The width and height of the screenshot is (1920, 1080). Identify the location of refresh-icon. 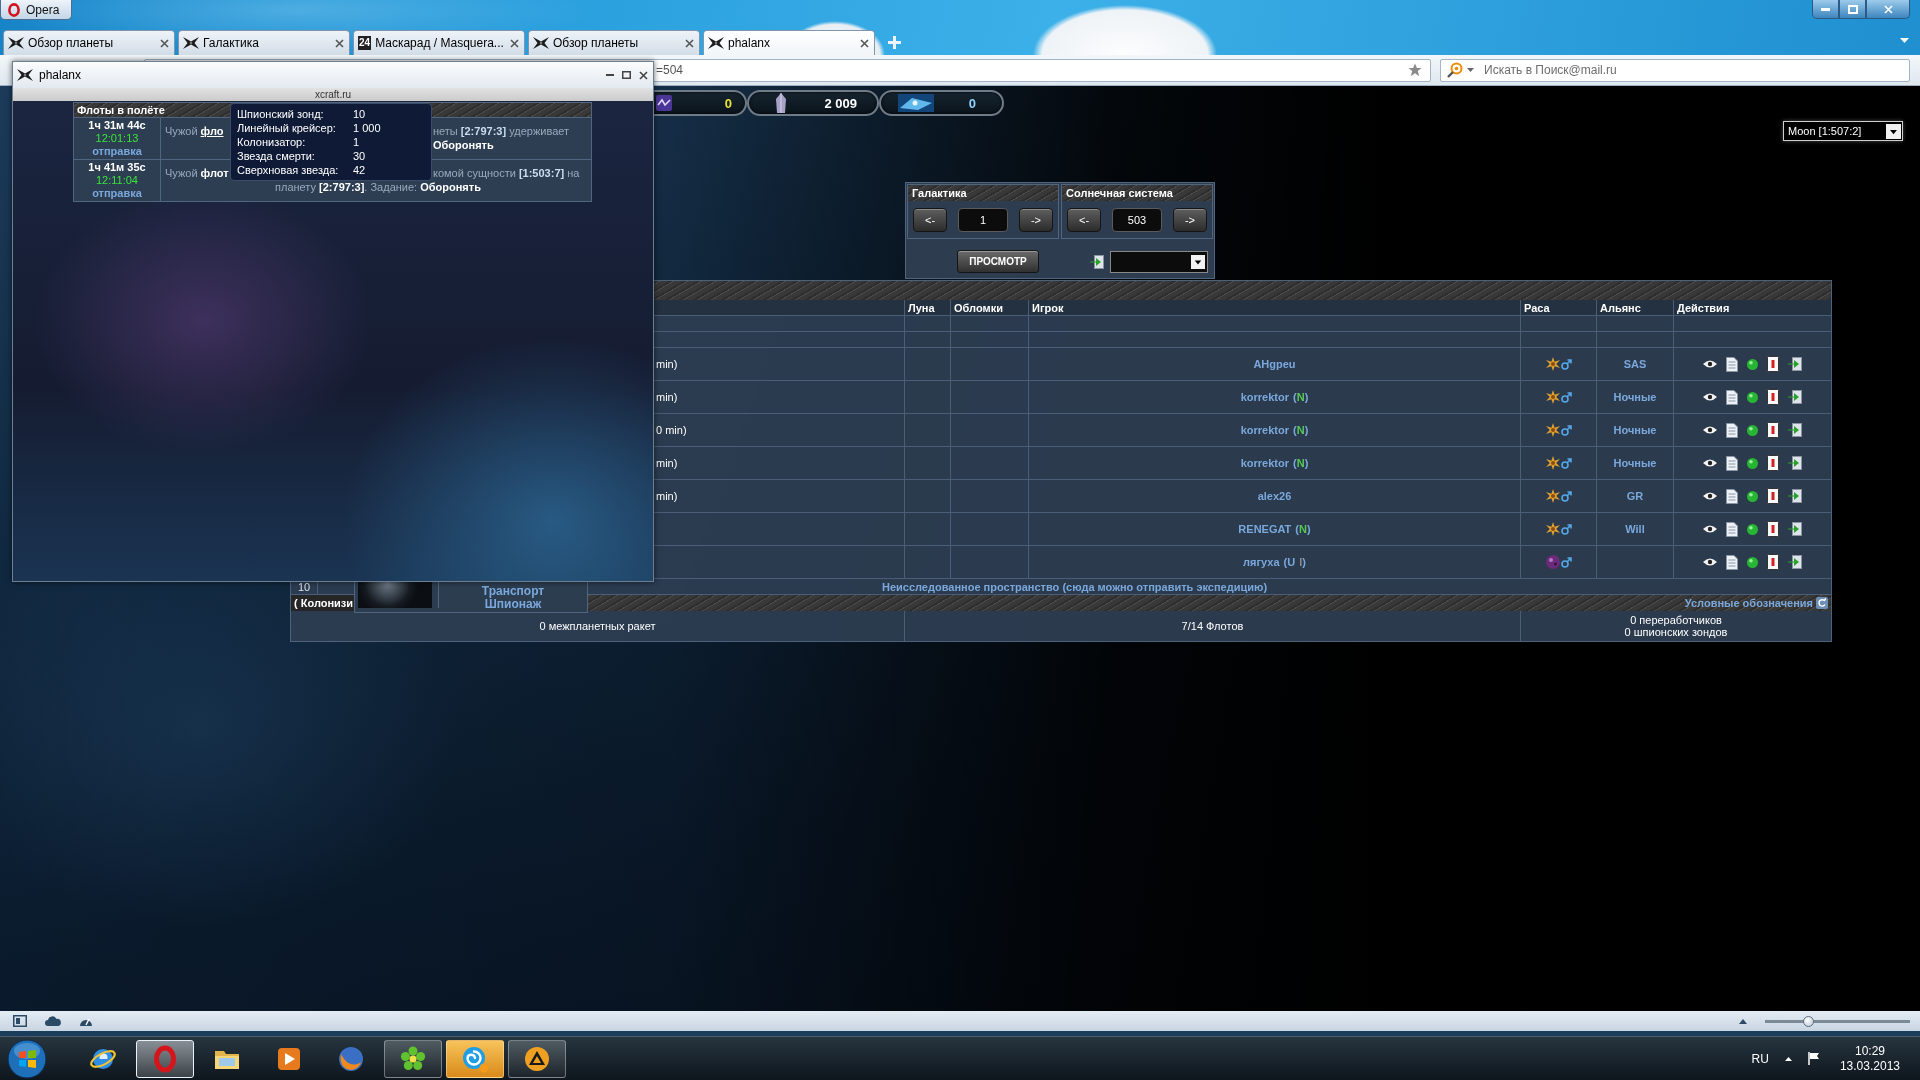
(1822, 603).